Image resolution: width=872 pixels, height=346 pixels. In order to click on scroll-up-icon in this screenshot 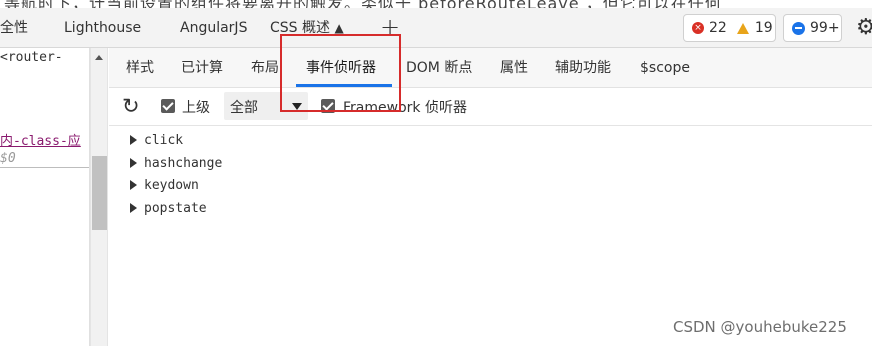, I will do `click(99, 57)`.